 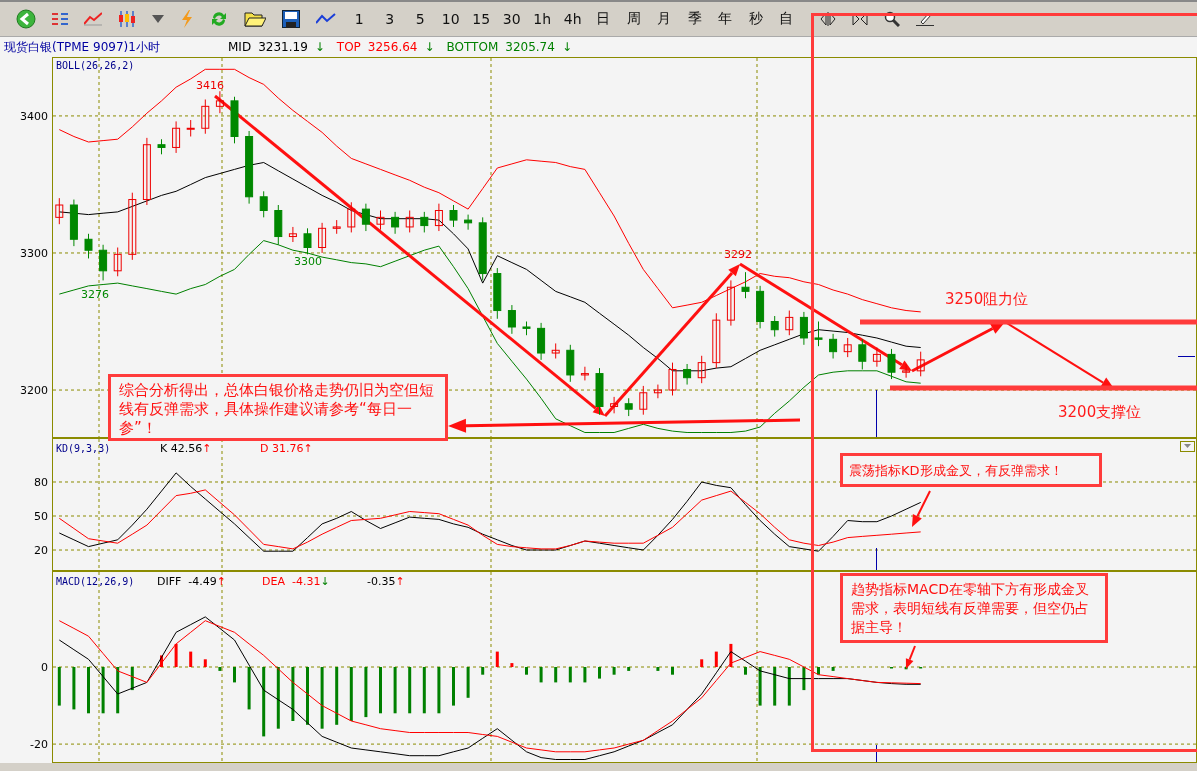 I want to click on timeframe-button: 15, so click(x=481, y=19).